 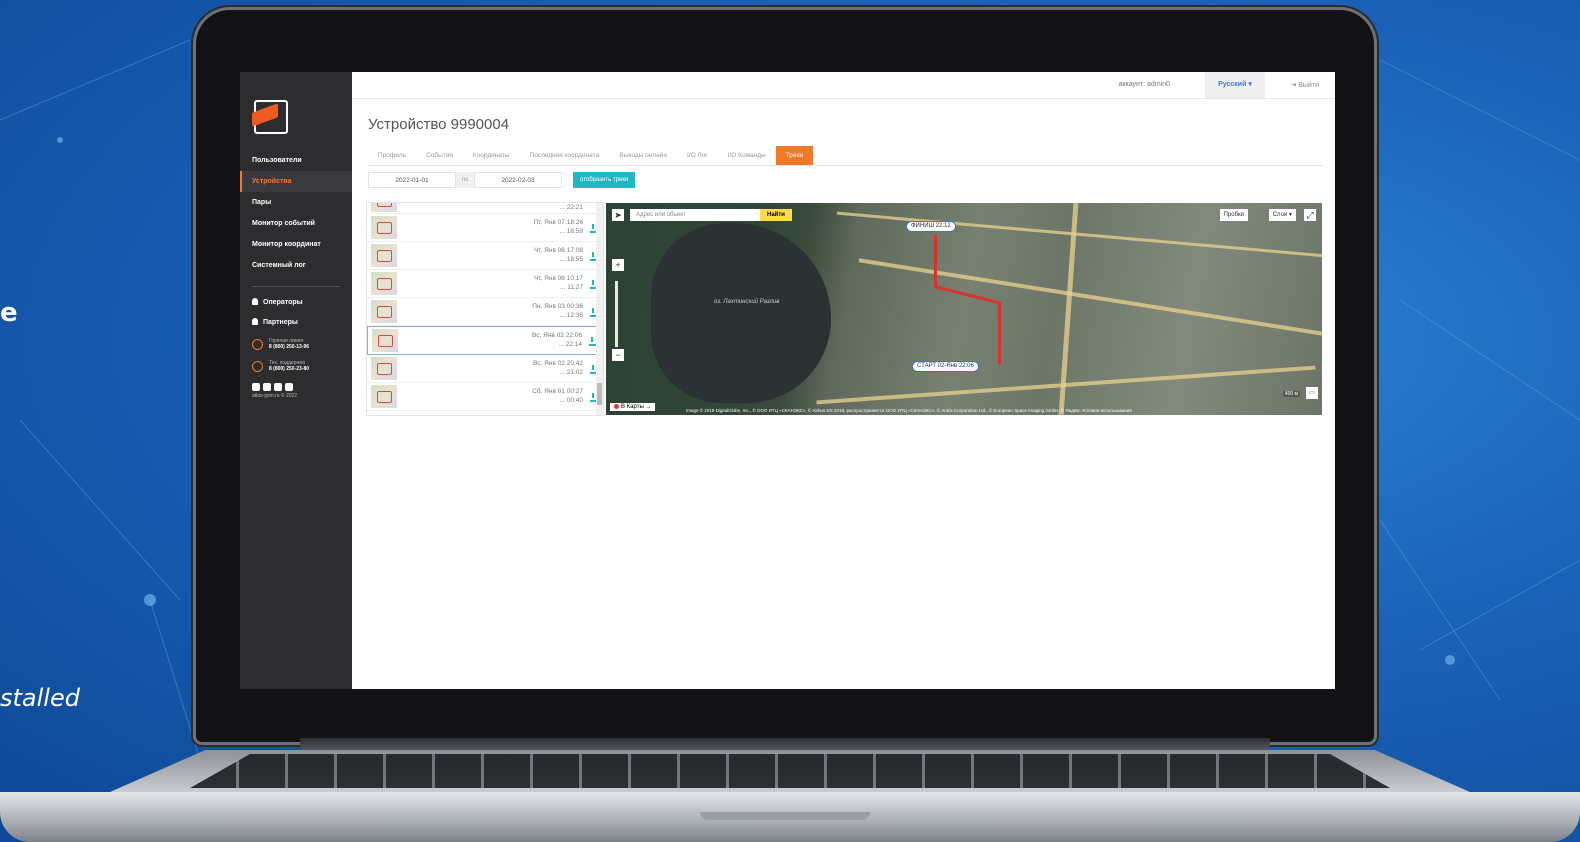 I want to click on support-icon, so click(x=257, y=366).